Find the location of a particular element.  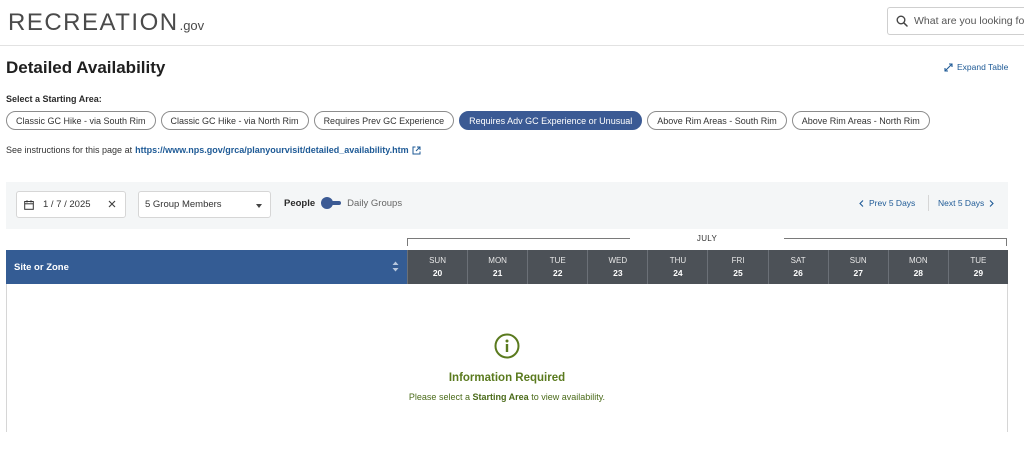

date-picker: 1 / 7 / 2025 is located at coordinates (71, 204).